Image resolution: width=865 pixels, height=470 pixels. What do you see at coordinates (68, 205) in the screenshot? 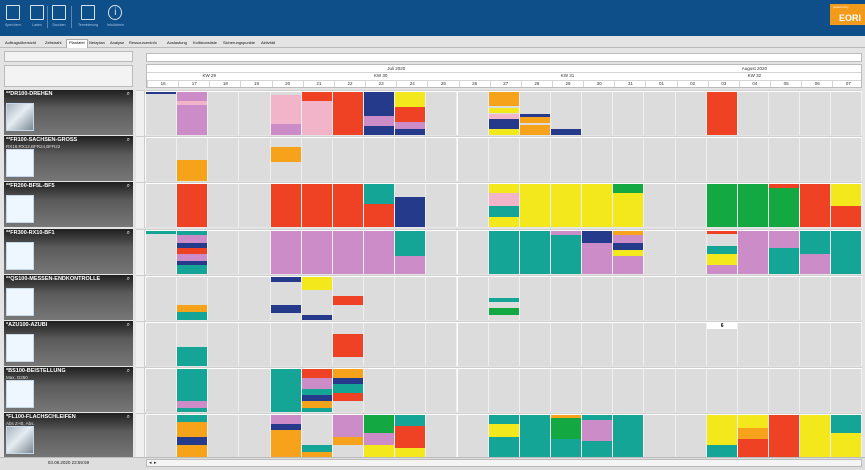
I see `resource-label: **FR200-BF5L-BF5 ⌕` at bounding box center [68, 205].